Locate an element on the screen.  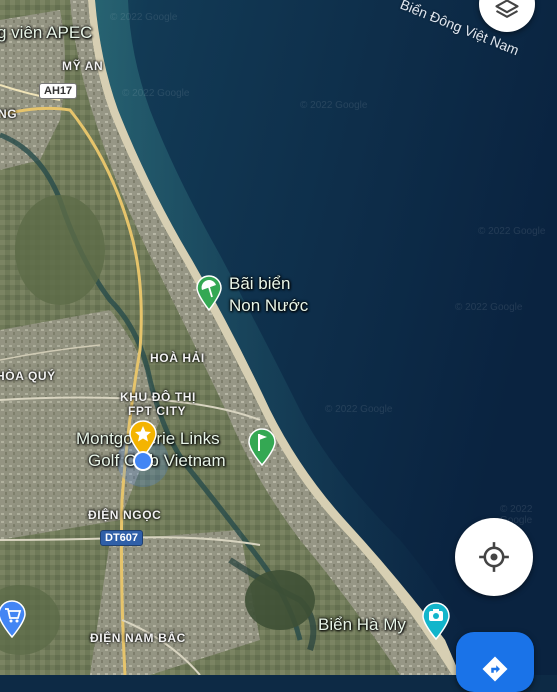
area-label-hoa-quy: HÒA QUÝ is located at coordinates (28, 376).